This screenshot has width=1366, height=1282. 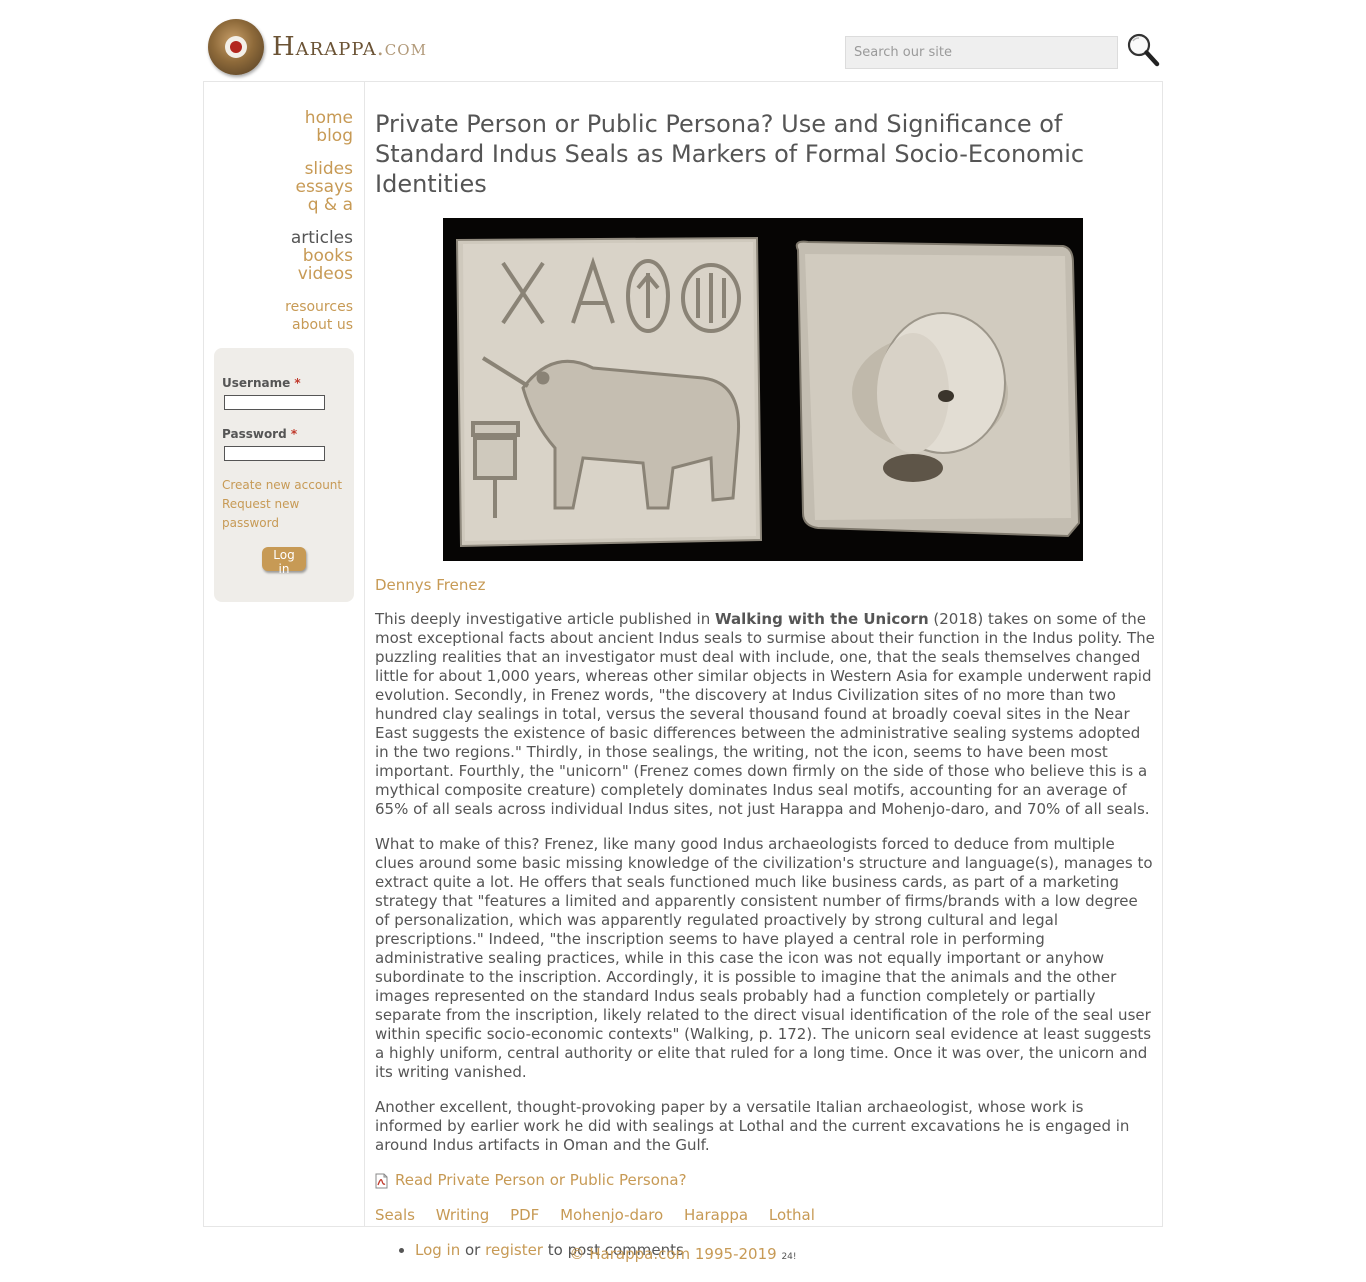 What do you see at coordinates (256, 383) in the screenshot?
I see `username-label-text: Username` at bounding box center [256, 383].